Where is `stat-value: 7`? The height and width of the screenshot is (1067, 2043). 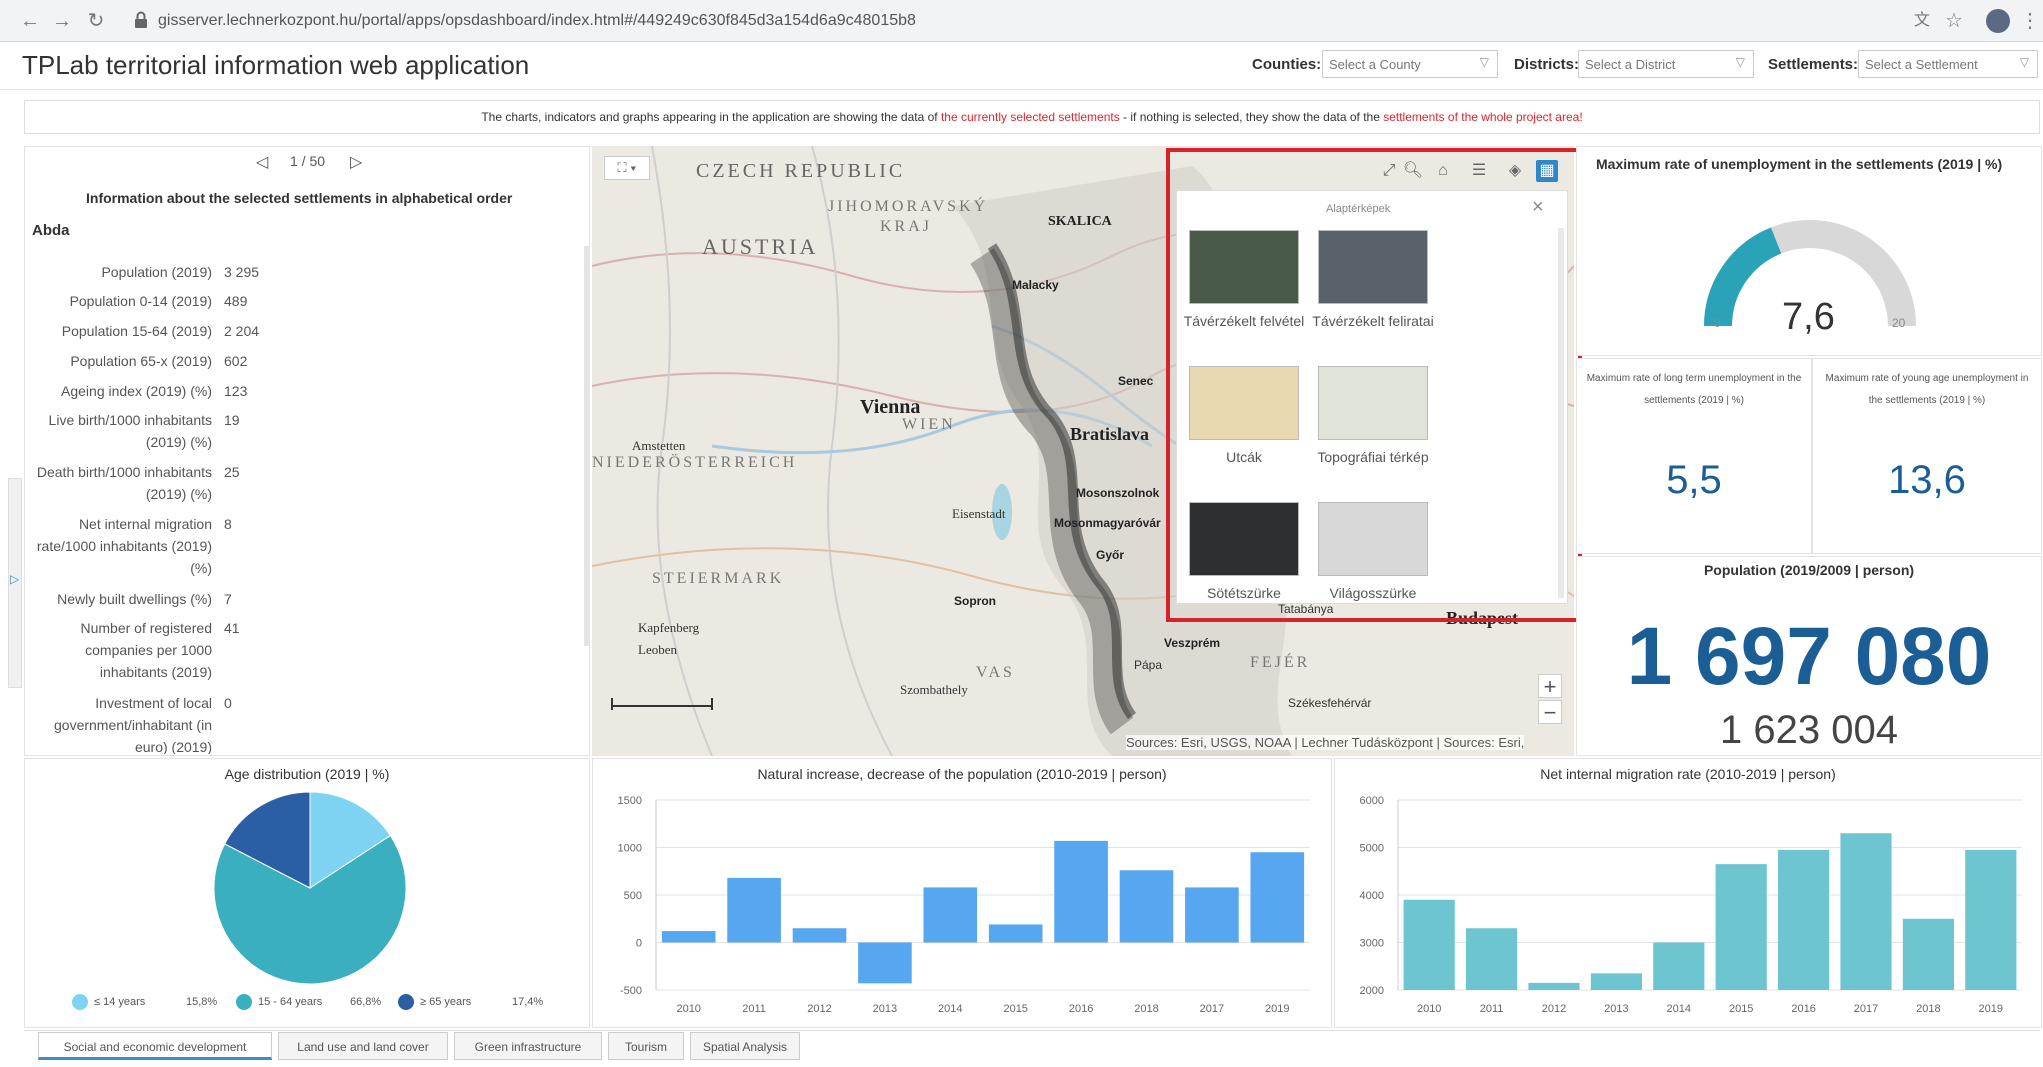
stat-value: 7 is located at coordinates (228, 599).